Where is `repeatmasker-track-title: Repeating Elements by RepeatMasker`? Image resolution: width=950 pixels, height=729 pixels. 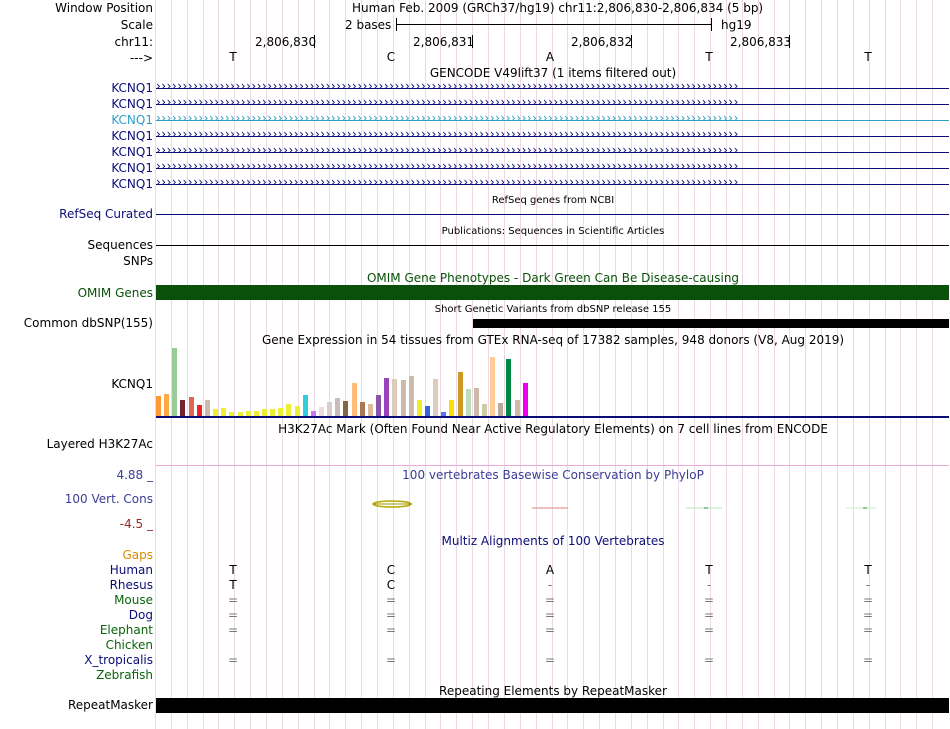
repeatmasker-track-title: Repeating Elements by RepeatMasker is located at coordinates (553, 691).